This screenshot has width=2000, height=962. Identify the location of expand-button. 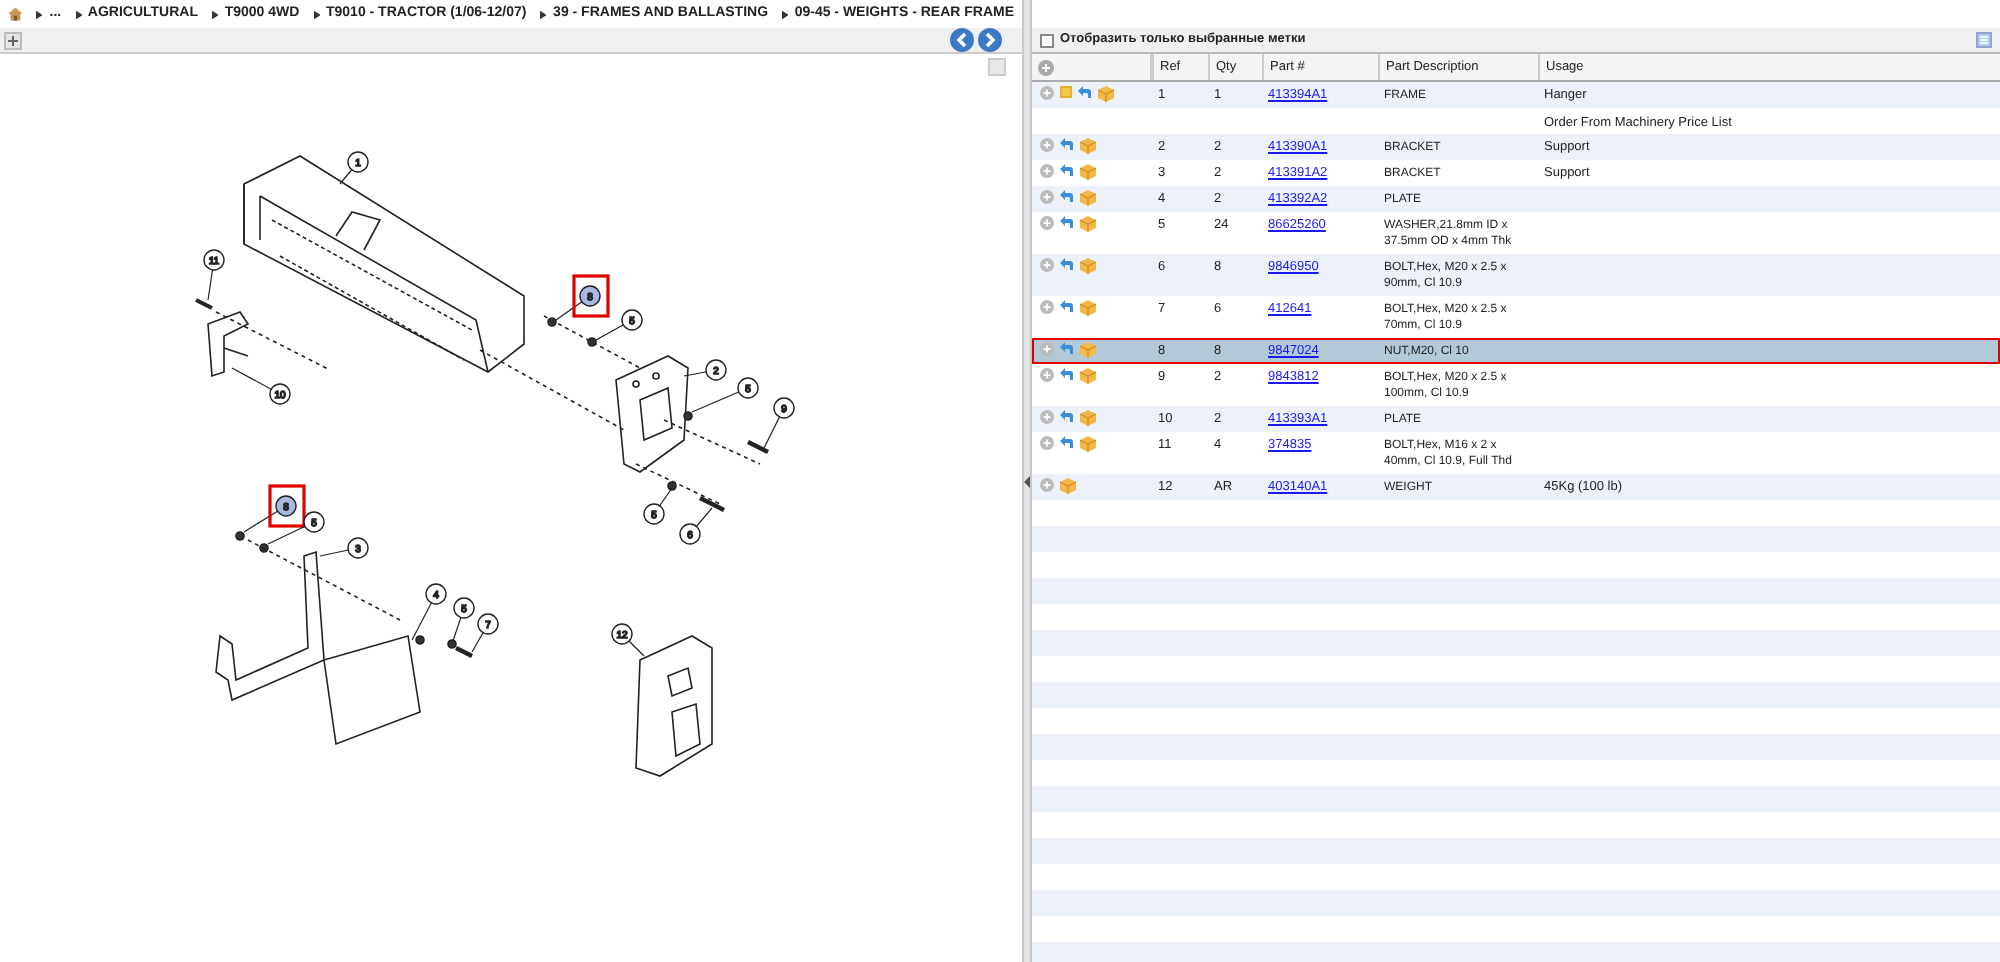
(13, 40).